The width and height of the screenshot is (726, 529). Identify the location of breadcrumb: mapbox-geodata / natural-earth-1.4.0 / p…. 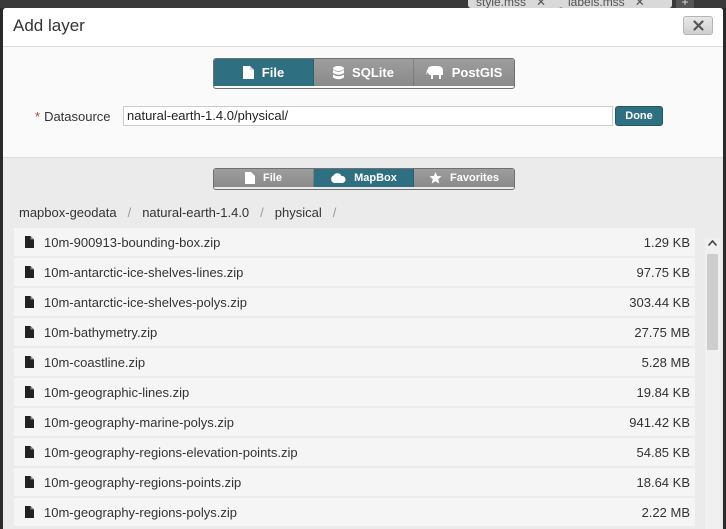
(183, 212).